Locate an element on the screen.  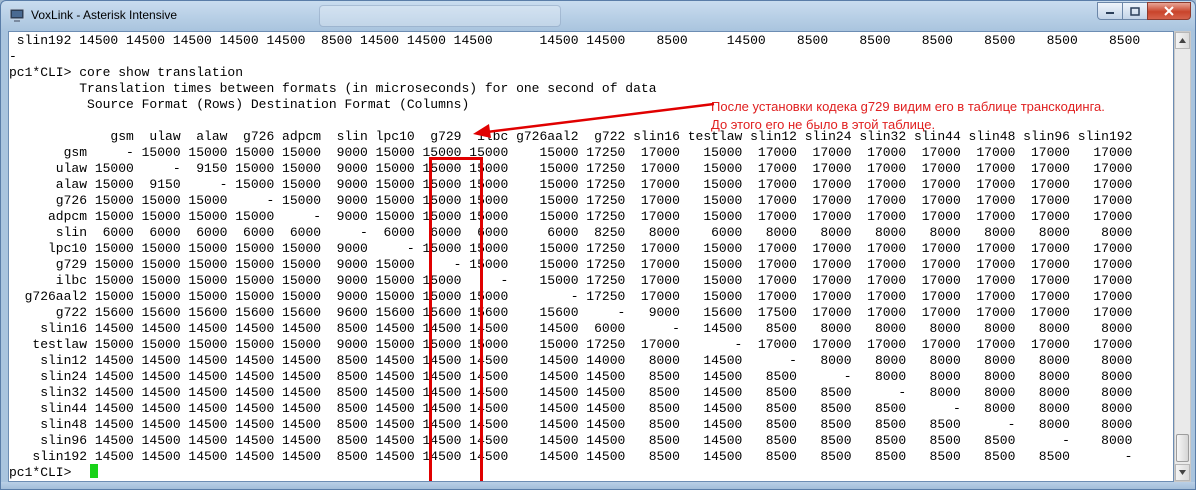
text-cursor is located at coordinates (94, 471).